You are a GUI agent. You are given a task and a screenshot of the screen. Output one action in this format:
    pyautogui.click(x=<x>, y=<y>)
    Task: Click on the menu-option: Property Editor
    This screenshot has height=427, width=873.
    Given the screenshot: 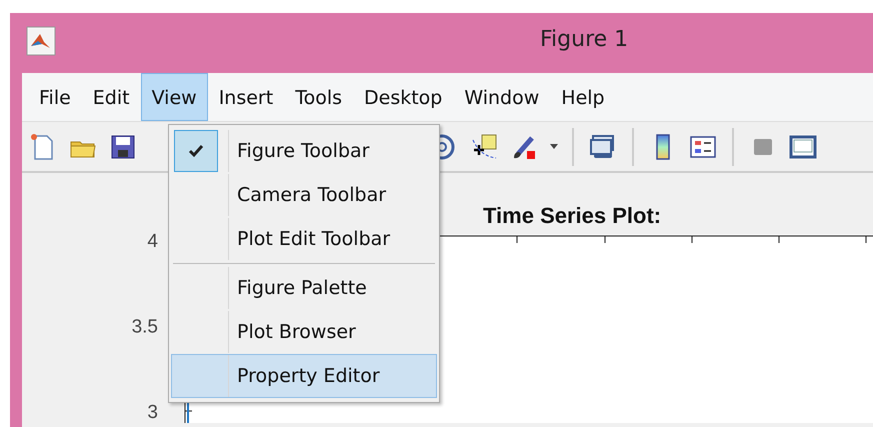 What is the action you would take?
    pyautogui.click(x=304, y=376)
    